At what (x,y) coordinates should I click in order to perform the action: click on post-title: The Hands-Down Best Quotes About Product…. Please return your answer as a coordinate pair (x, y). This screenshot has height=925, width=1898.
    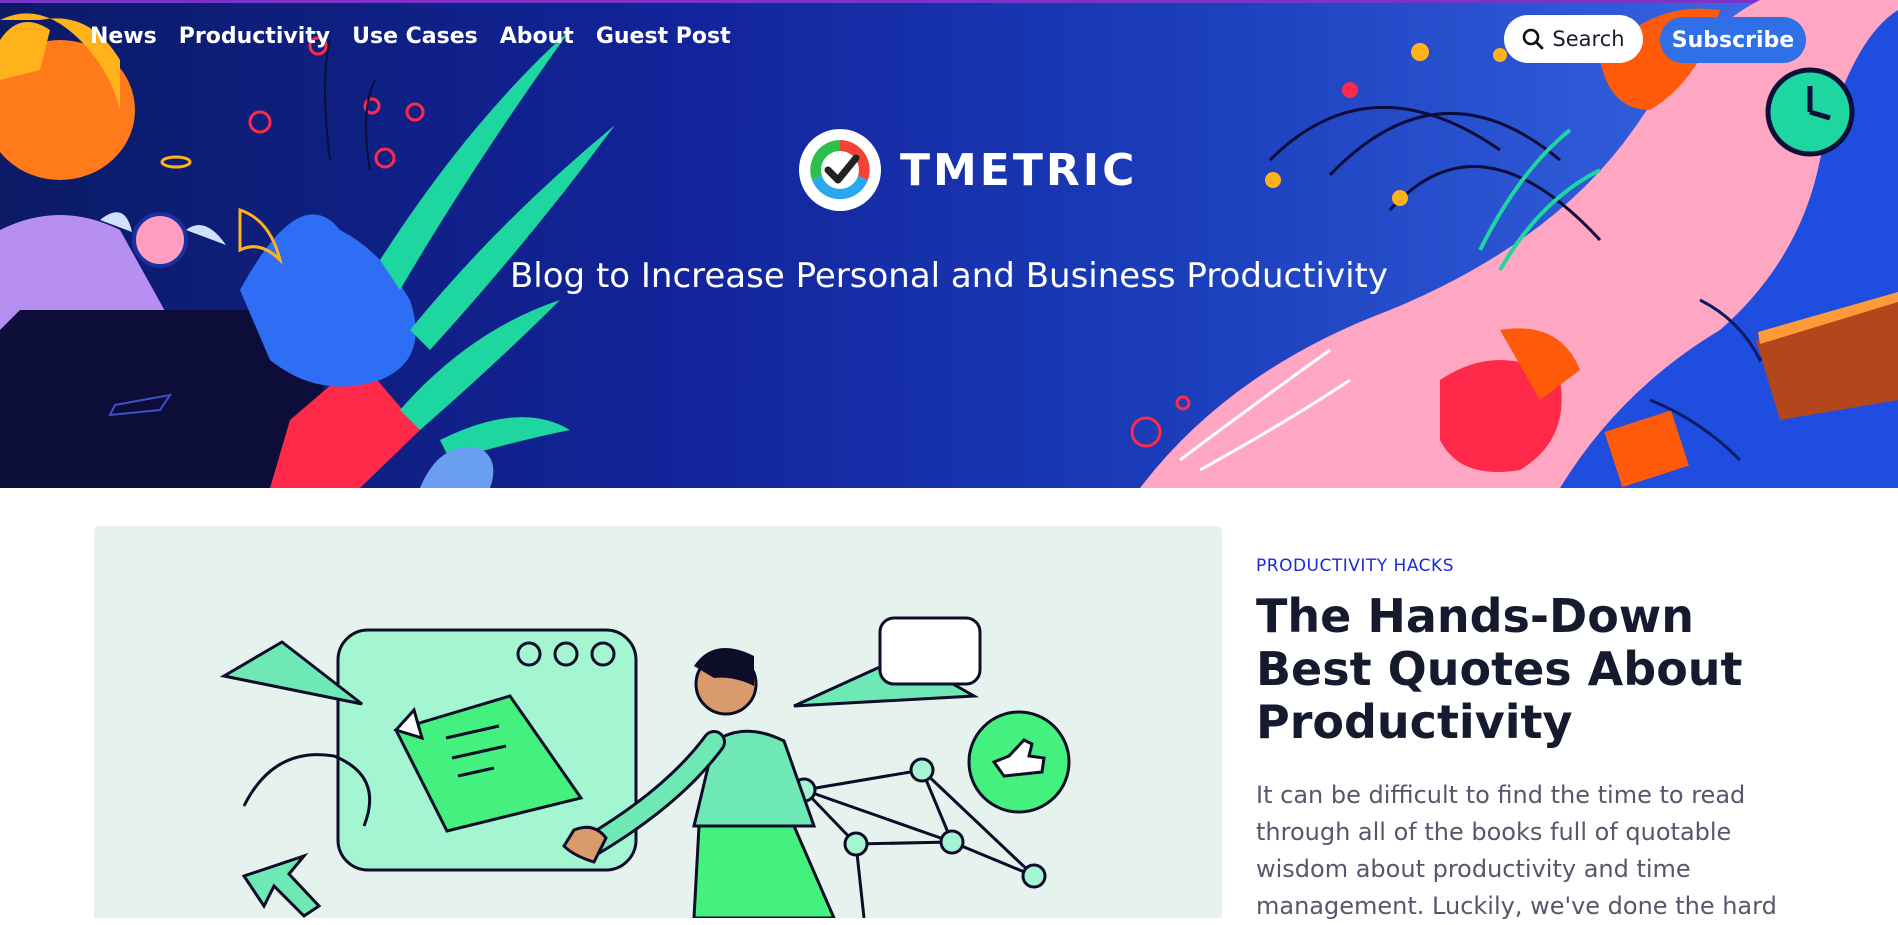
    Looking at the image, I should click on (1536, 669).